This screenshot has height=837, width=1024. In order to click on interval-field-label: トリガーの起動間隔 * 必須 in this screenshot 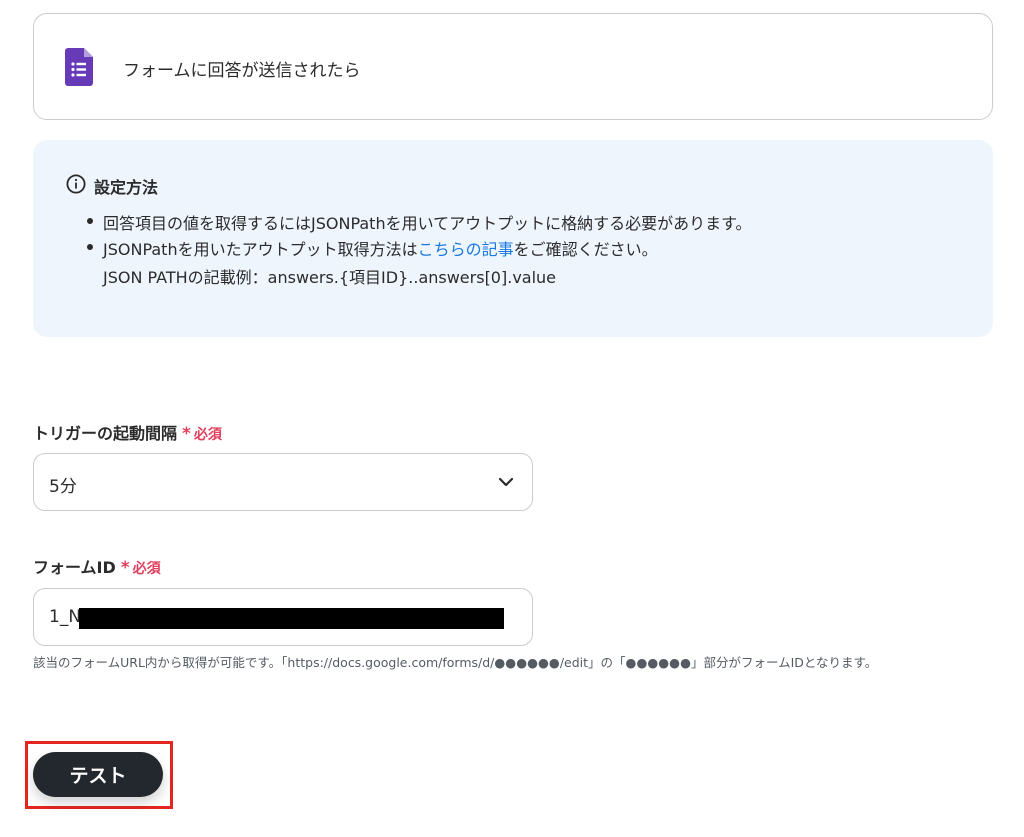, I will do `click(127, 432)`.